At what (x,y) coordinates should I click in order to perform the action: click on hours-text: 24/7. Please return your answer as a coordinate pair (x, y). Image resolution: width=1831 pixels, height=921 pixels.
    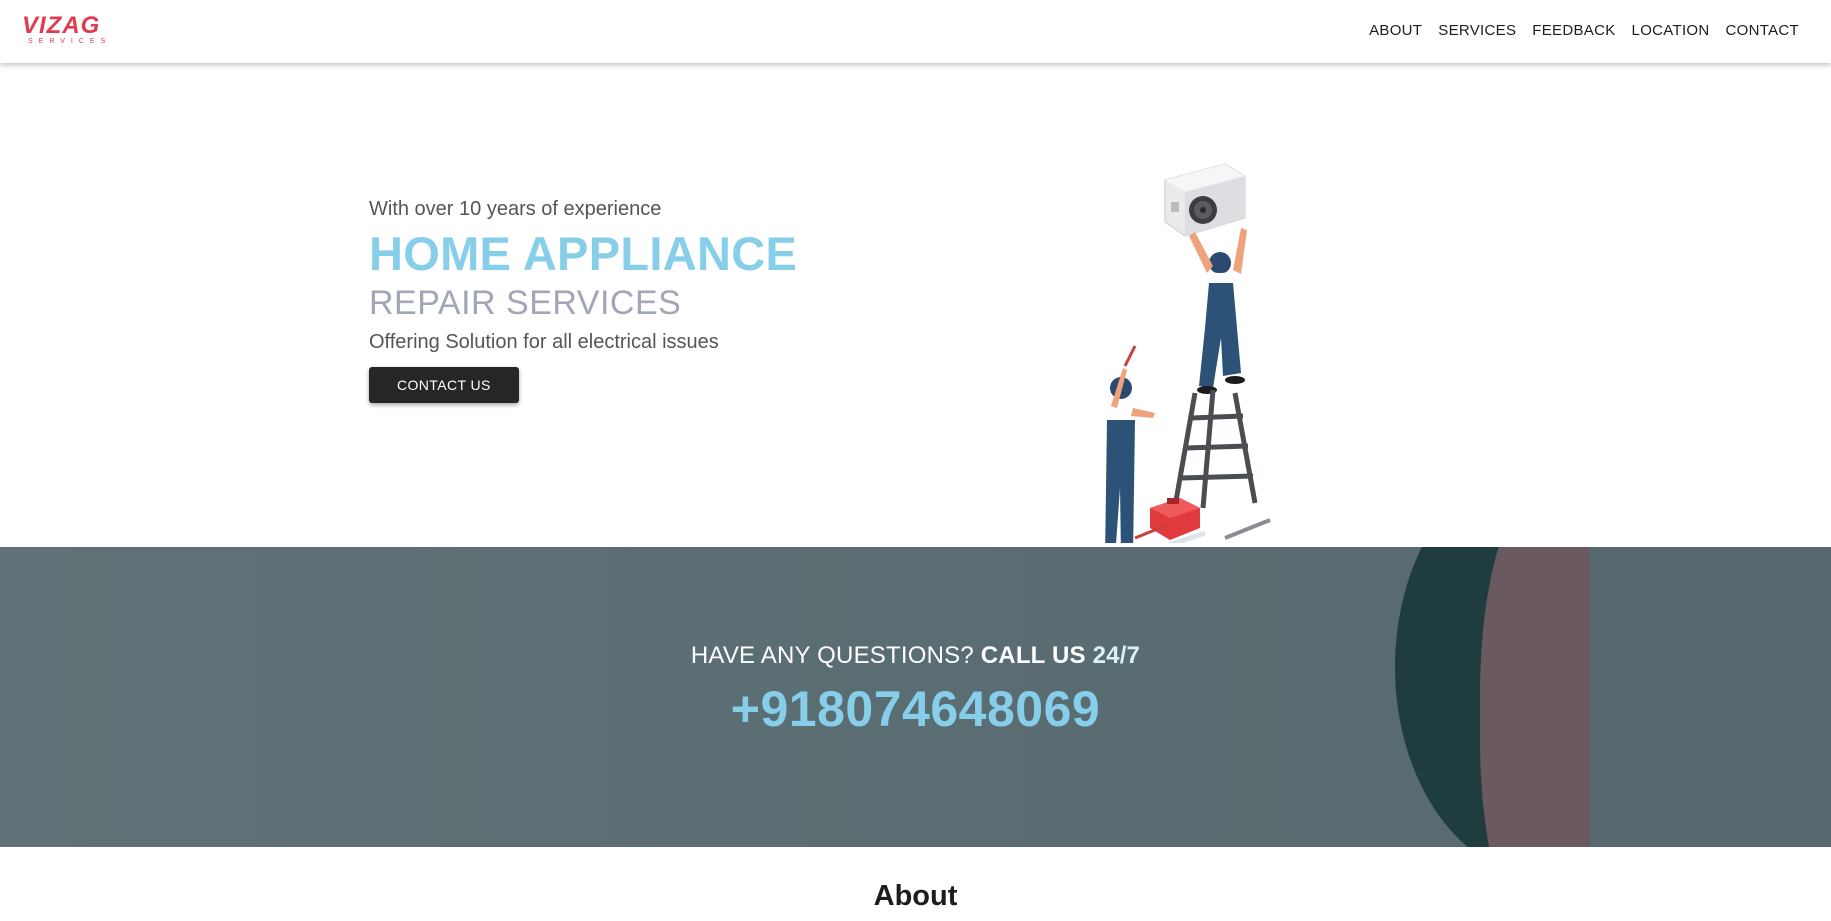
    Looking at the image, I should click on (1116, 655).